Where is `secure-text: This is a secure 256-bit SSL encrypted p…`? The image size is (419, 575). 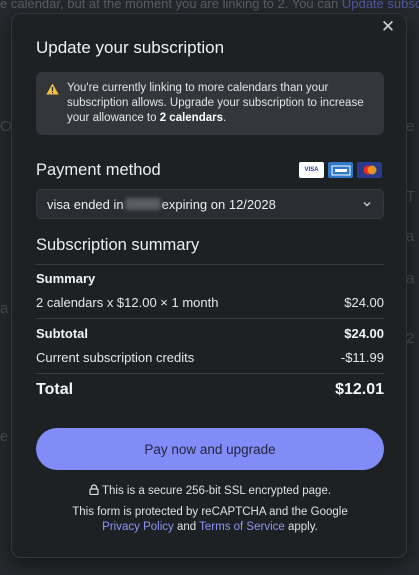
secure-text: This is a secure 256-bit SSL encrypted p… is located at coordinates (216, 491).